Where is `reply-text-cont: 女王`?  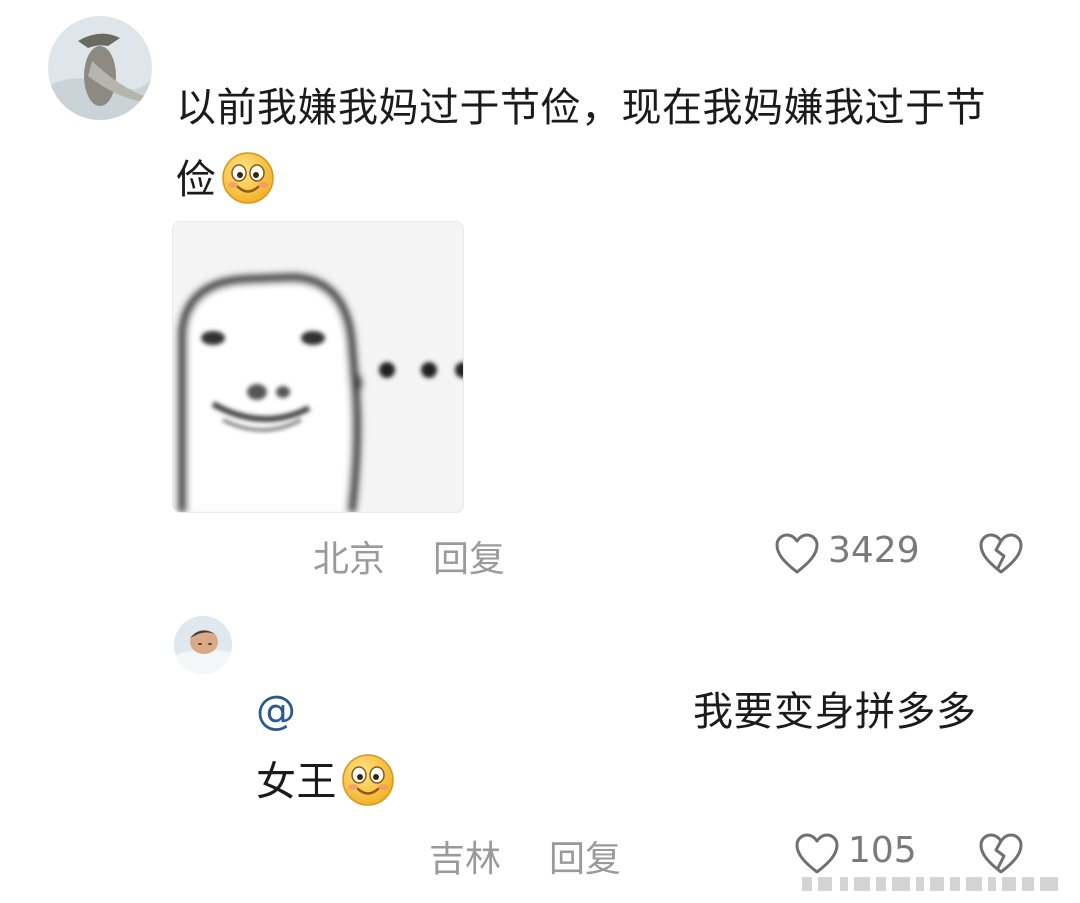 reply-text-cont: 女王 is located at coordinates (325, 782).